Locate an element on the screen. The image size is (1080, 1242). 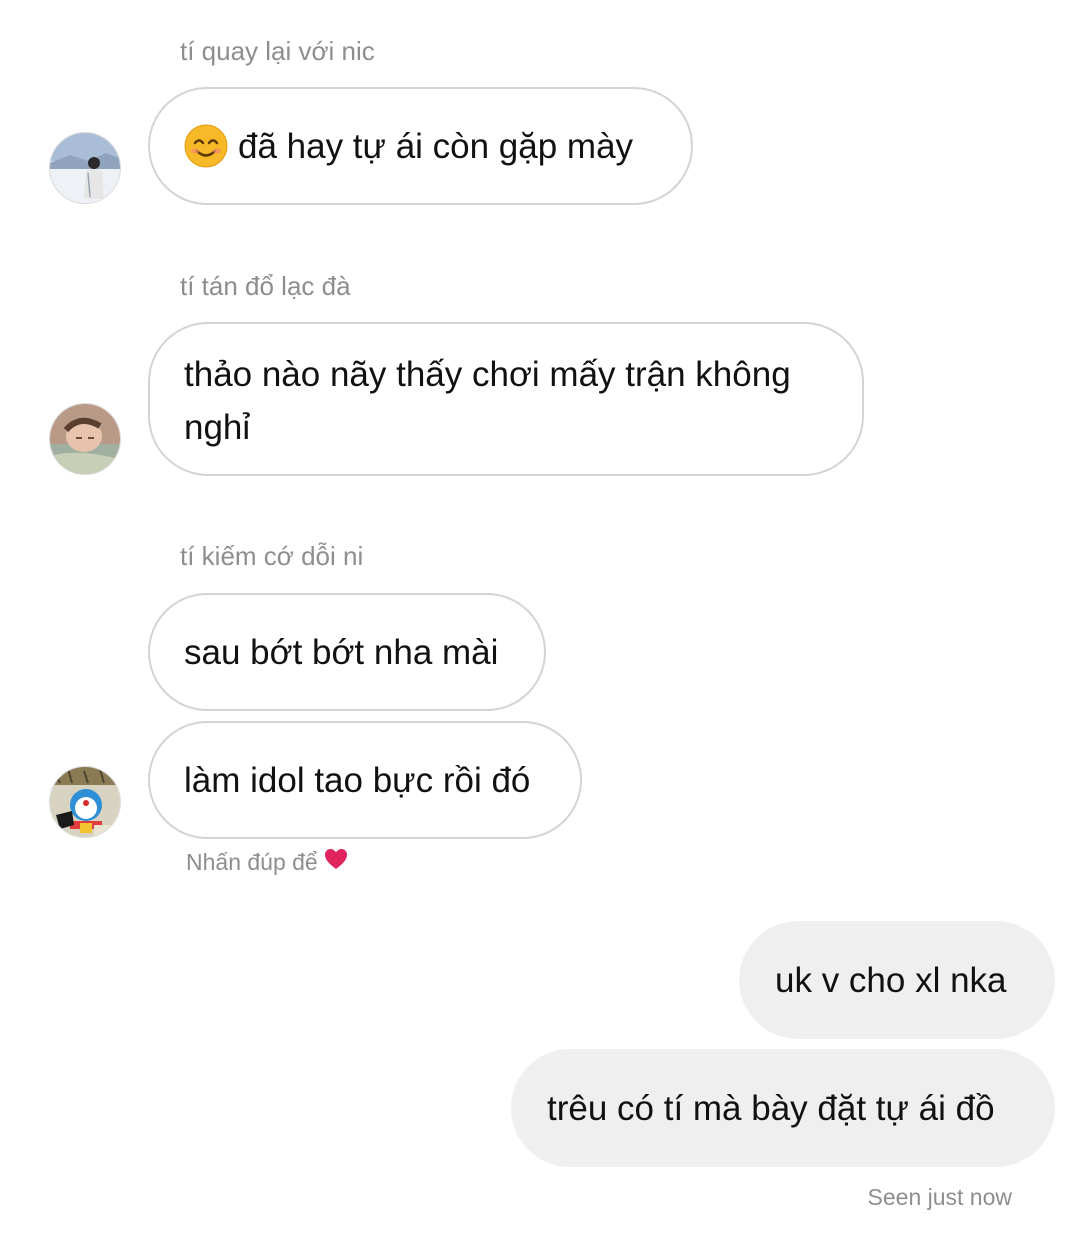
seen-status: Seen just now is located at coordinates (939, 1197).